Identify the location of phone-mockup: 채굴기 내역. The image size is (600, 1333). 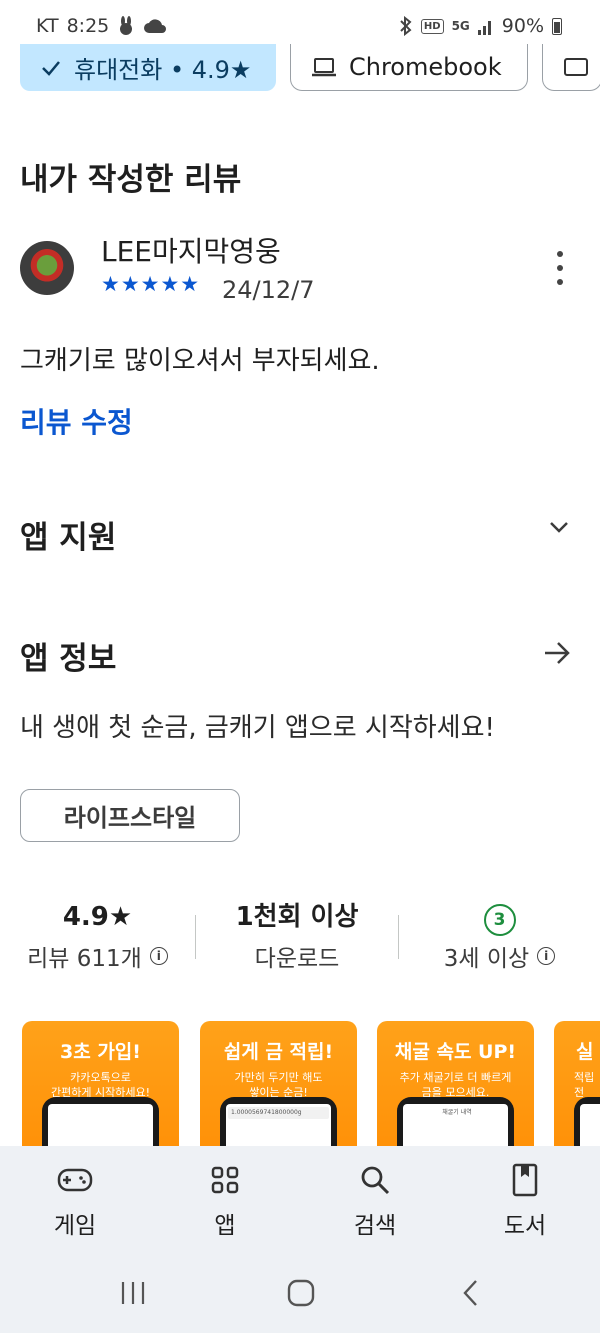
(455, 1124).